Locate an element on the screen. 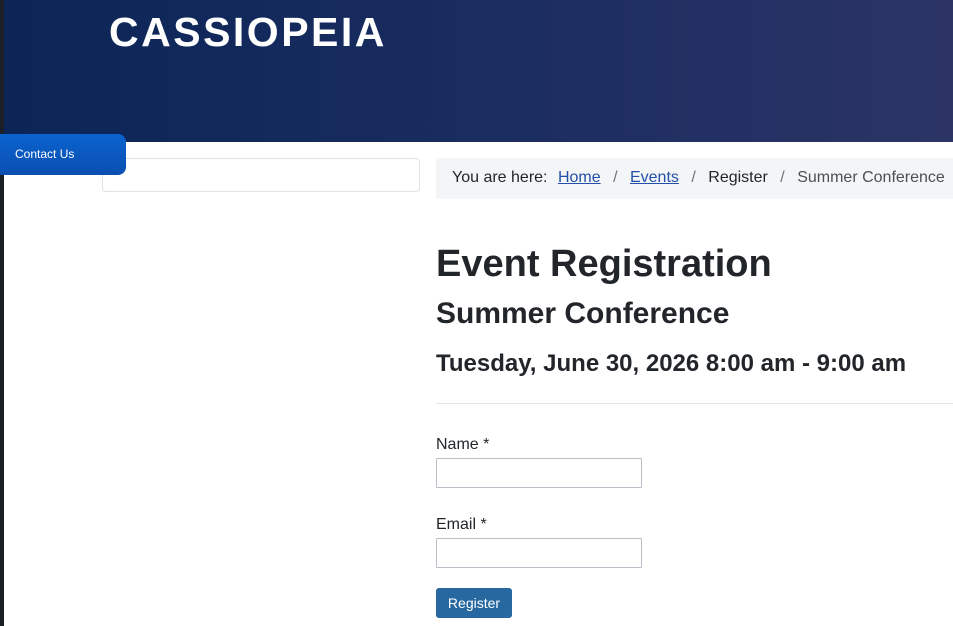 The image size is (953, 626). window-edge is located at coordinates (2, 313).